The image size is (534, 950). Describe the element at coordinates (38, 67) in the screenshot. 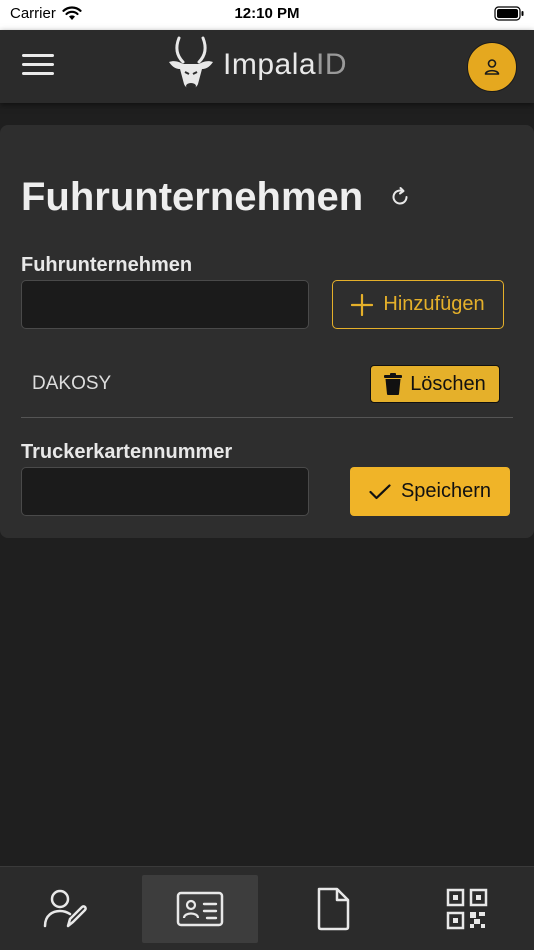

I see `menu-button` at that location.